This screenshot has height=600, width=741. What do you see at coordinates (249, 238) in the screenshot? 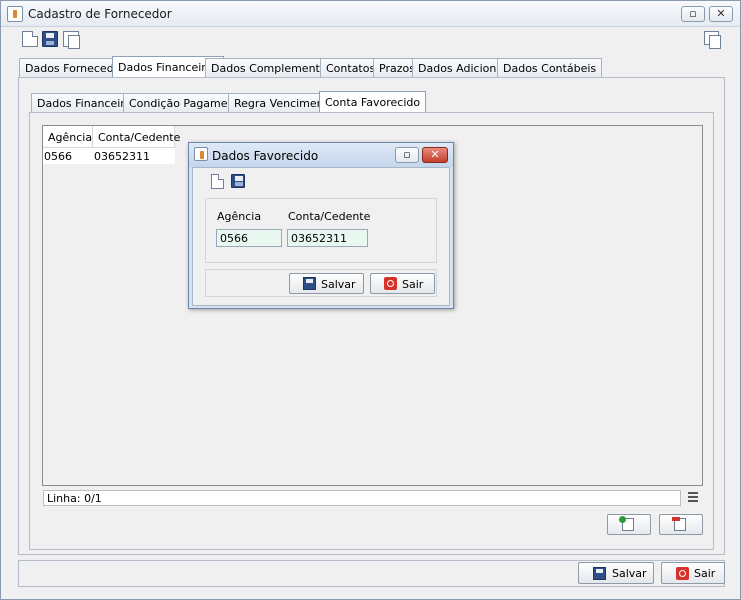
I see `agencia-field: 0566` at bounding box center [249, 238].